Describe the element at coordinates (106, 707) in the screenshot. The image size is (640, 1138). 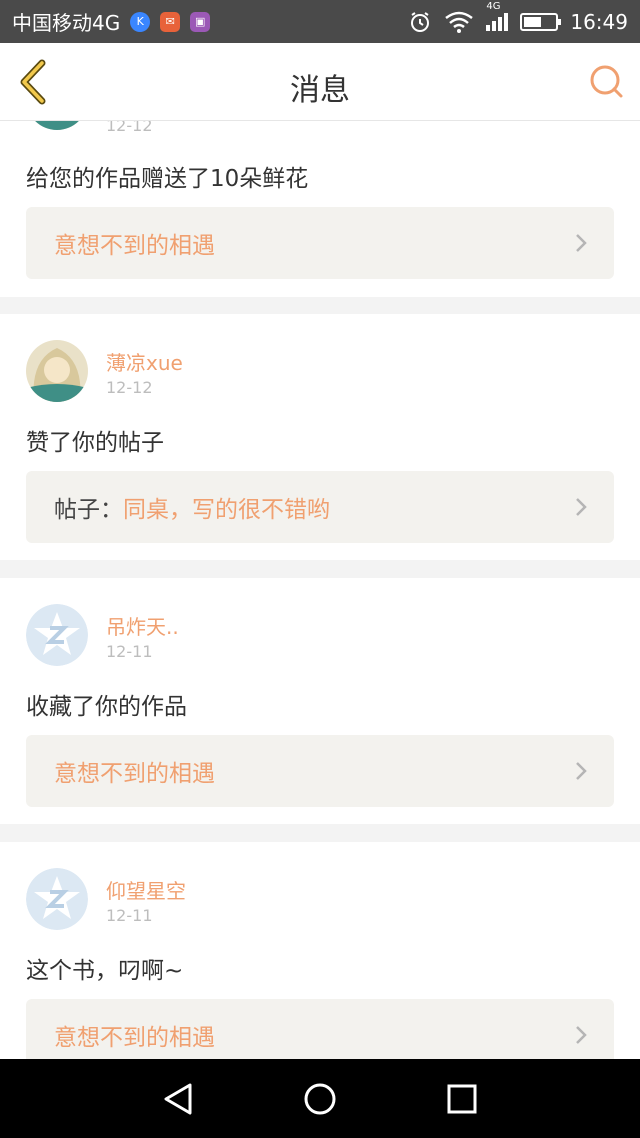
I see `message-text: 收藏了你的作品` at that location.